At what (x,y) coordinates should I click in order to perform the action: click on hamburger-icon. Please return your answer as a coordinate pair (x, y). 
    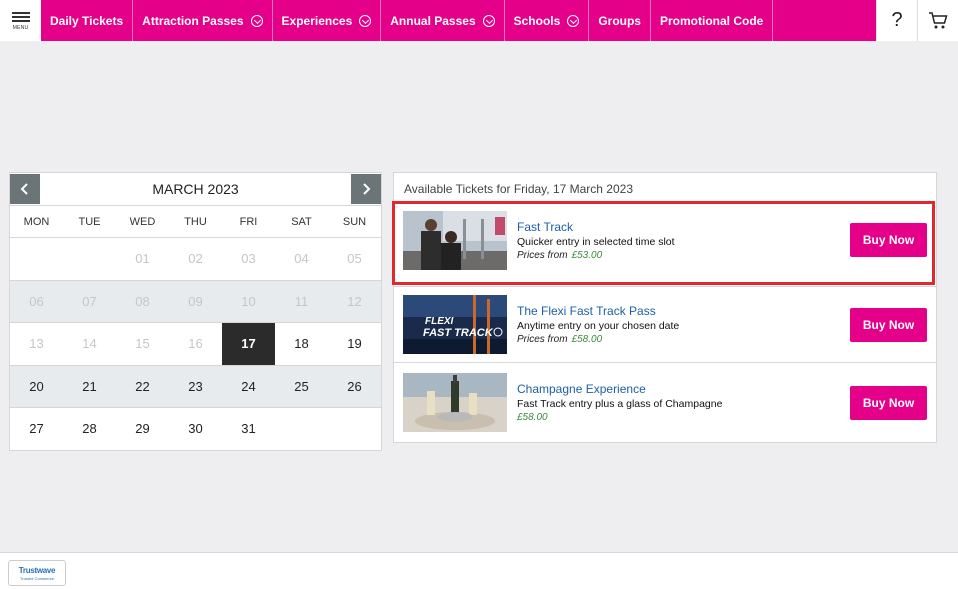
    Looking at the image, I should click on (20, 17).